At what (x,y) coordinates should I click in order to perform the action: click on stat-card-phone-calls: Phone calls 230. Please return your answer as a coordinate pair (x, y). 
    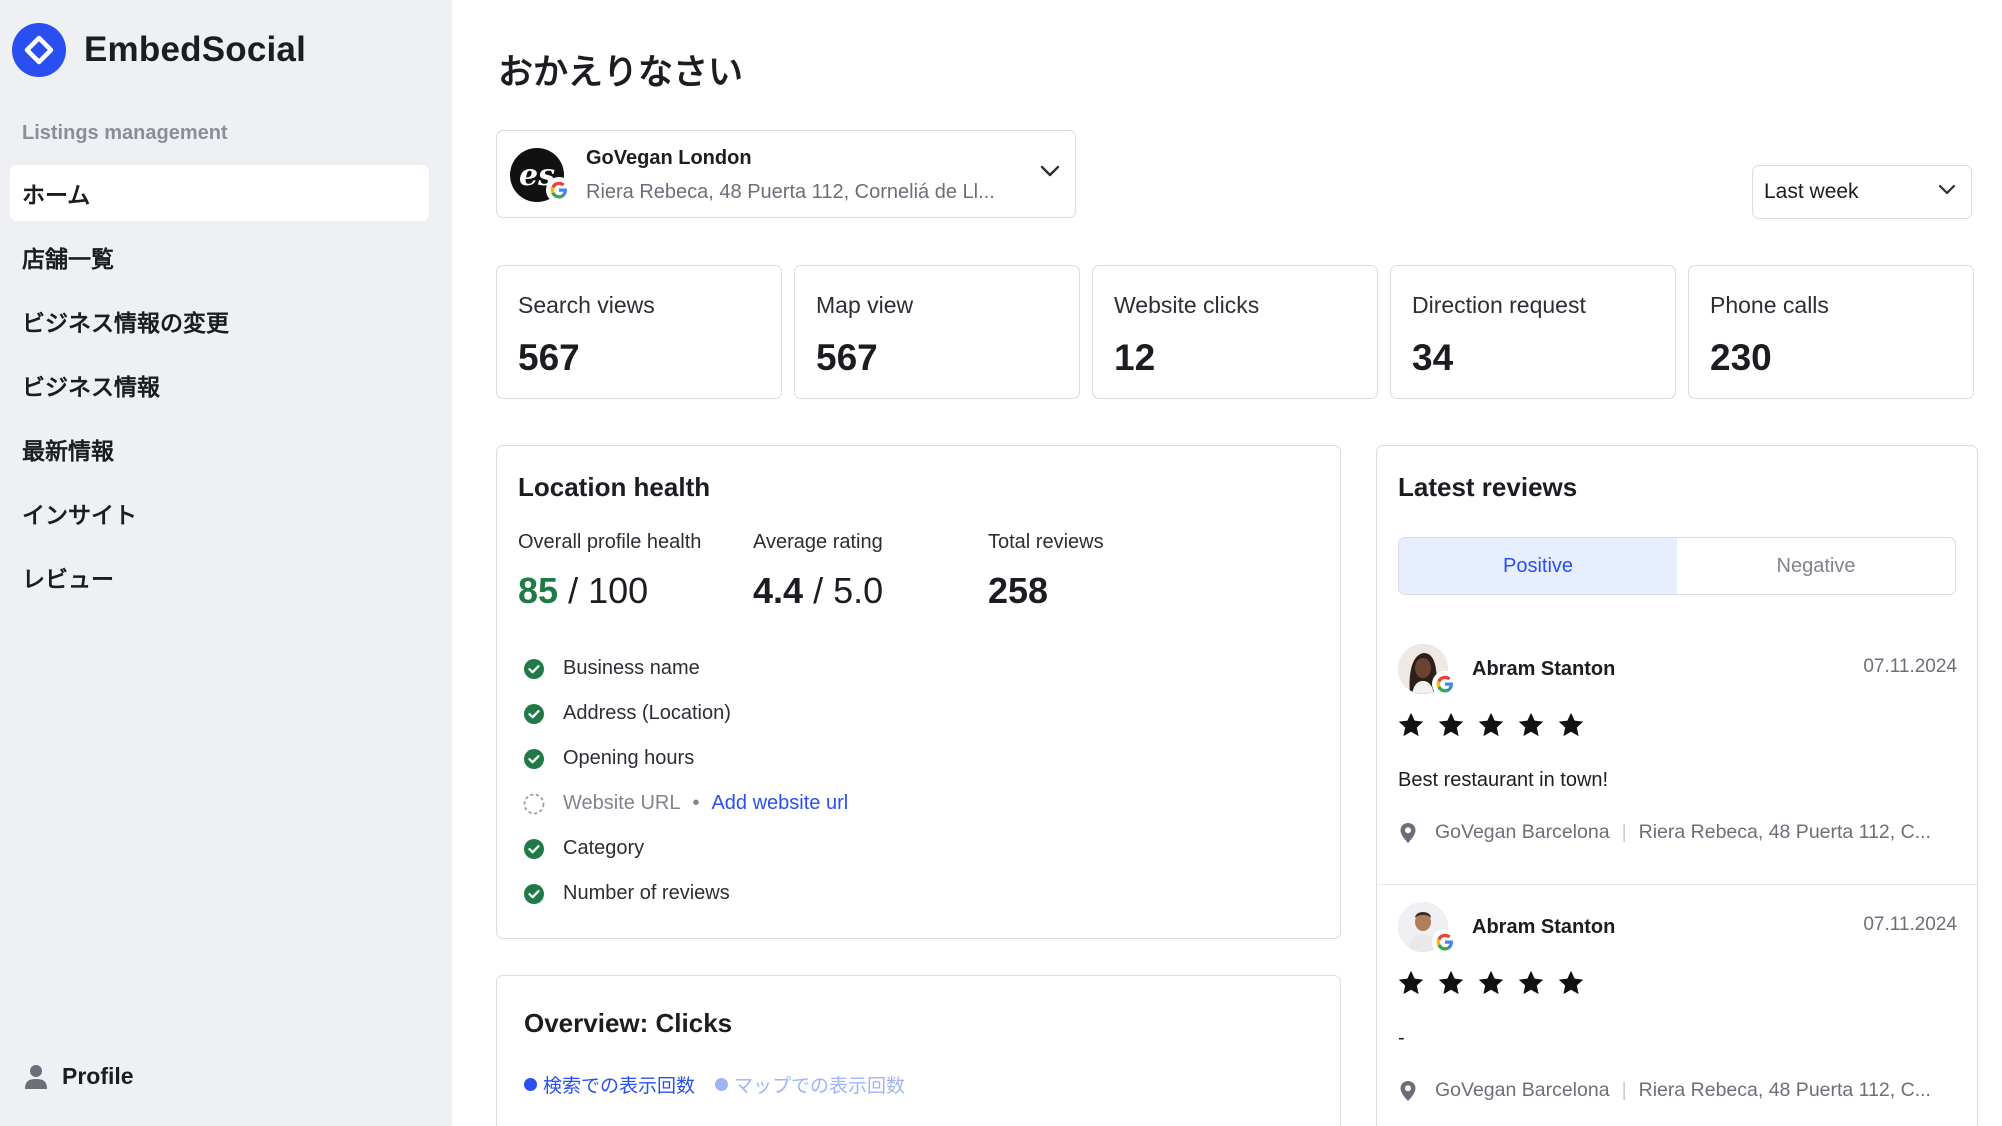
    Looking at the image, I should click on (1831, 332).